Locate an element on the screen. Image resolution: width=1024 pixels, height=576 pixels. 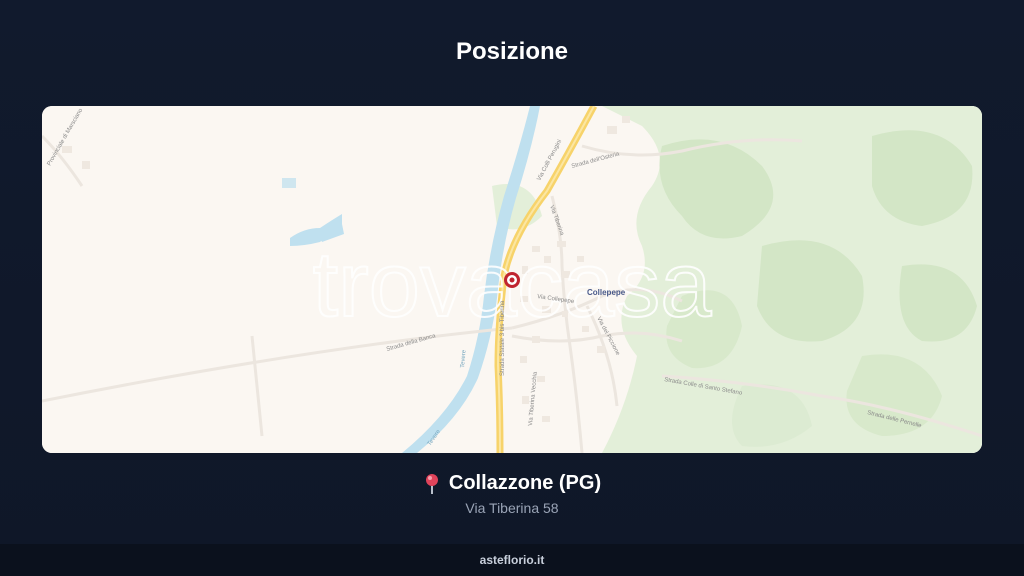
page-title: Posizione is located at coordinates (512, 51).